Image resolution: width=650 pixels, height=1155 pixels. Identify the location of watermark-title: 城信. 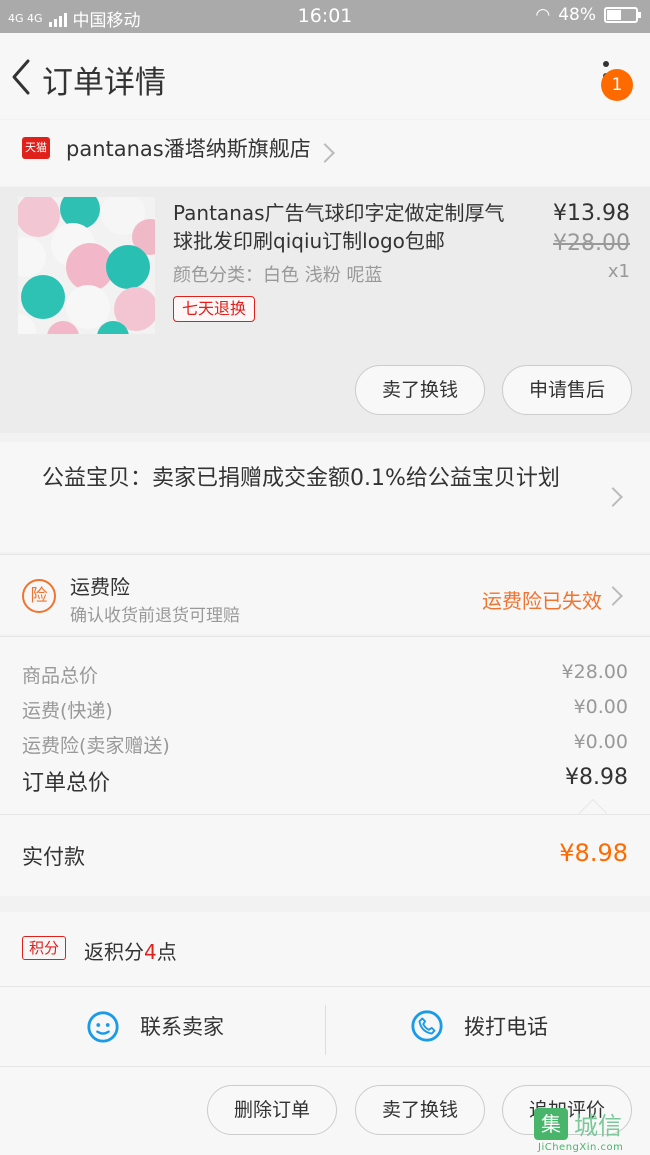
(598, 1126).